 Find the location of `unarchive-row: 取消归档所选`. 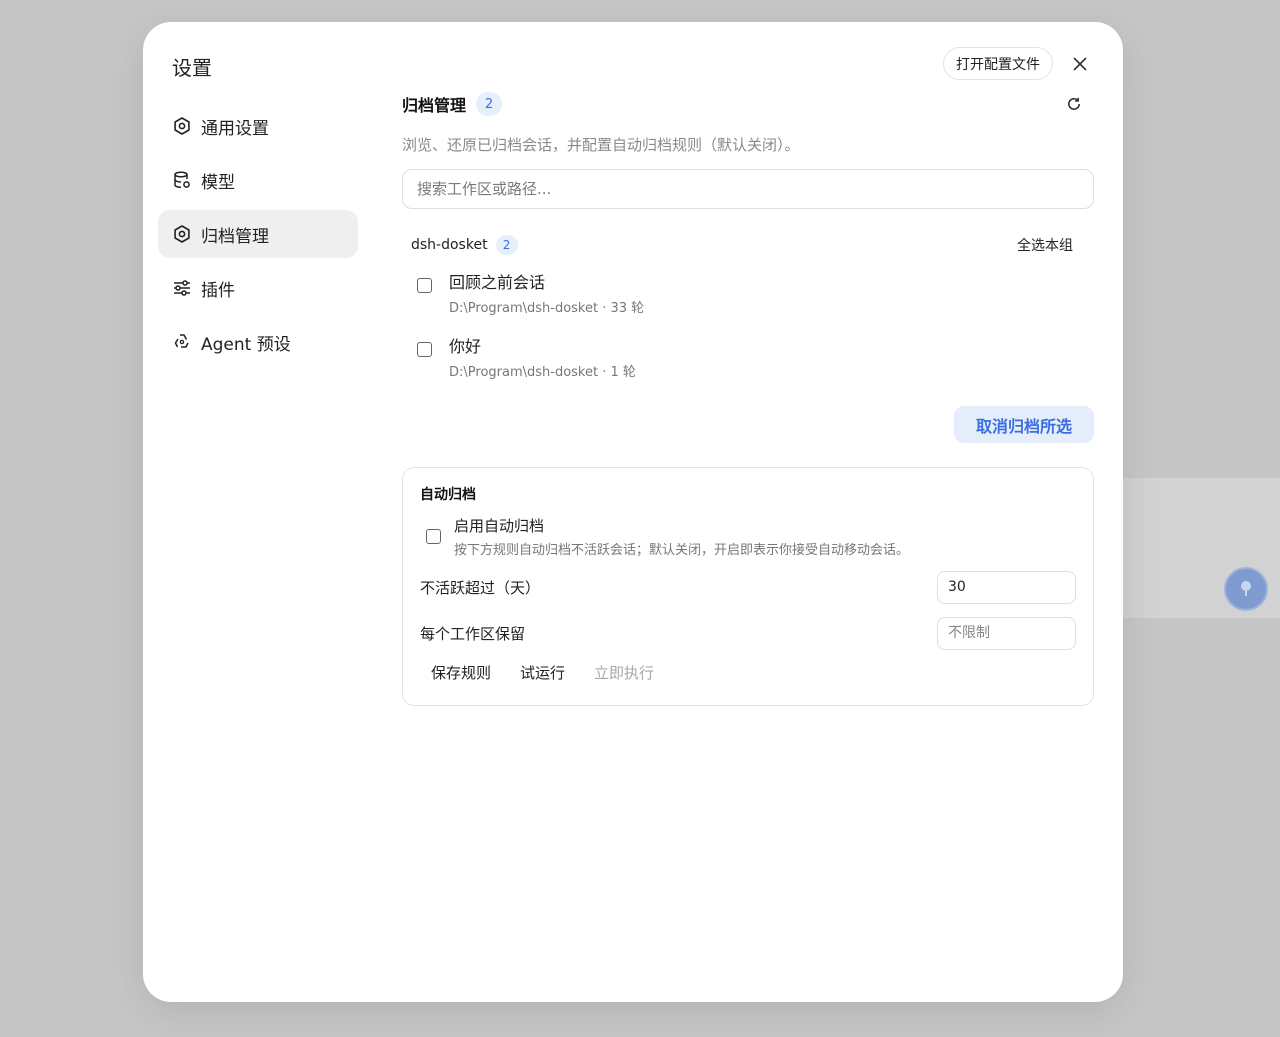

unarchive-row: 取消归档所选 is located at coordinates (748, 424).